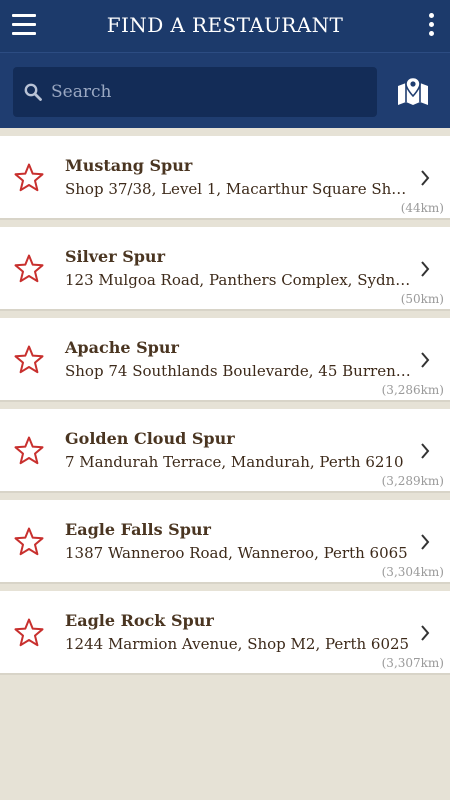 The height and width of the screenshot is (800, 450). Describe the element at coordinates (236, 553) in the screenshot. I see `restaurant-address: 1387 Wanneroo Road, Wanneroo, Perth 6065` at that location.